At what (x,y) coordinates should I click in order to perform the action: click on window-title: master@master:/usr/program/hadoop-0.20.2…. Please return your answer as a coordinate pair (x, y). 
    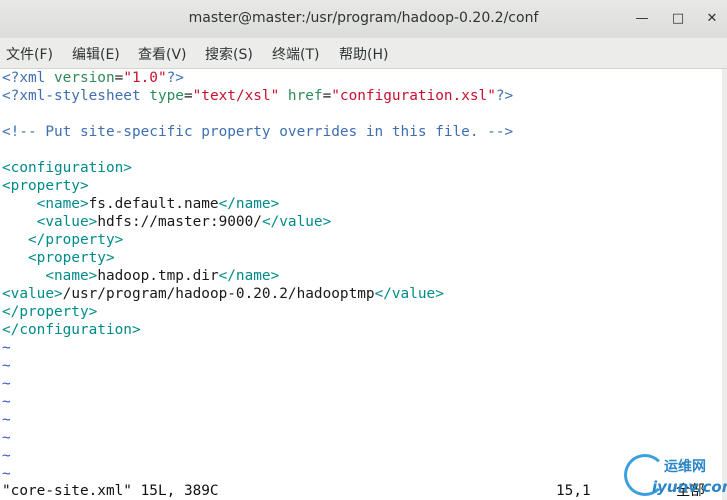
    Looking at the image, I should click on (363, 18).